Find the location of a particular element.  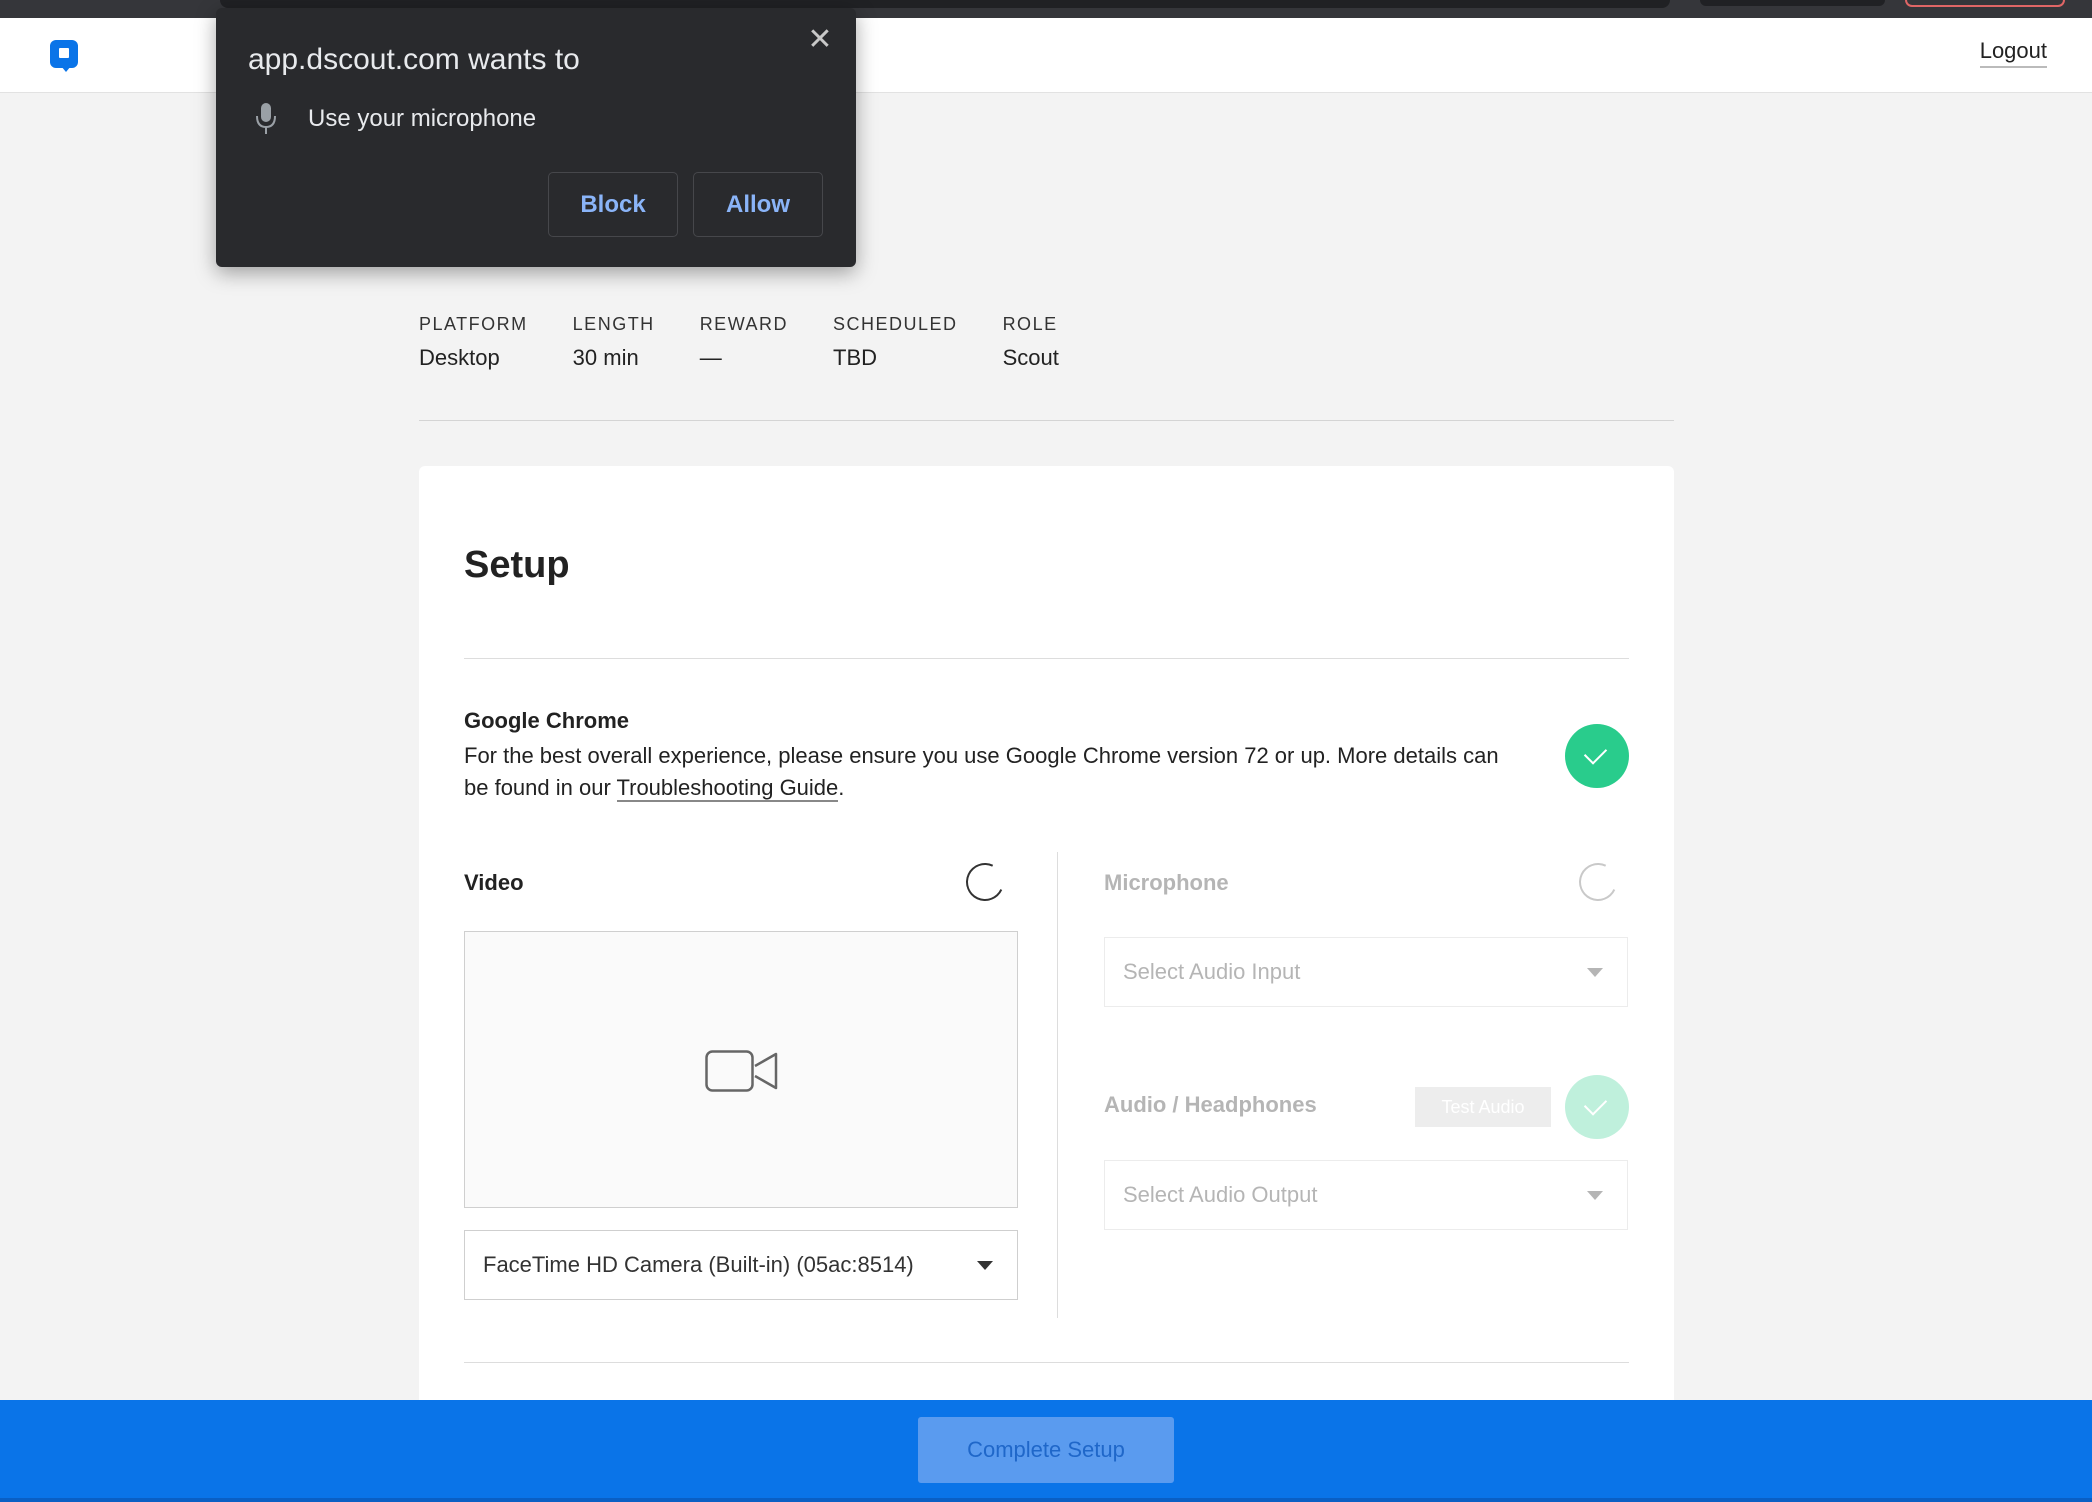

audio-output-placeholder: Select Audio Output is located at coordinates (1220, 1194).